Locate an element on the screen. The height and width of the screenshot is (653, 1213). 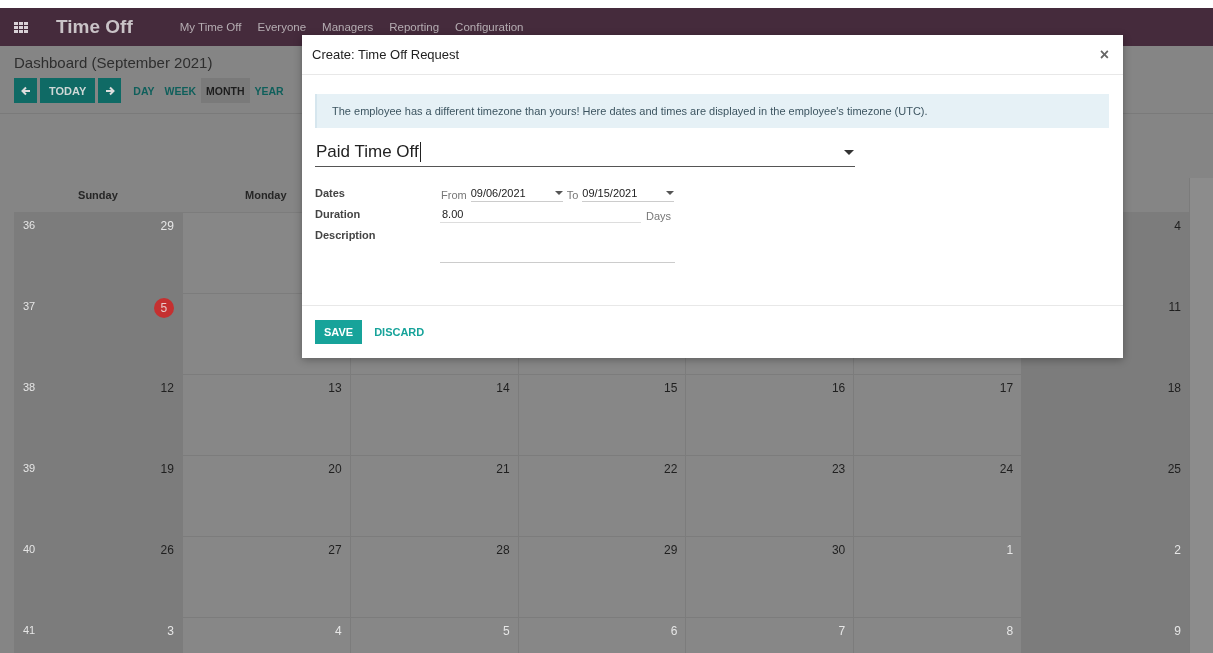
today-badge: 5 is located at coordinates (163, 308).